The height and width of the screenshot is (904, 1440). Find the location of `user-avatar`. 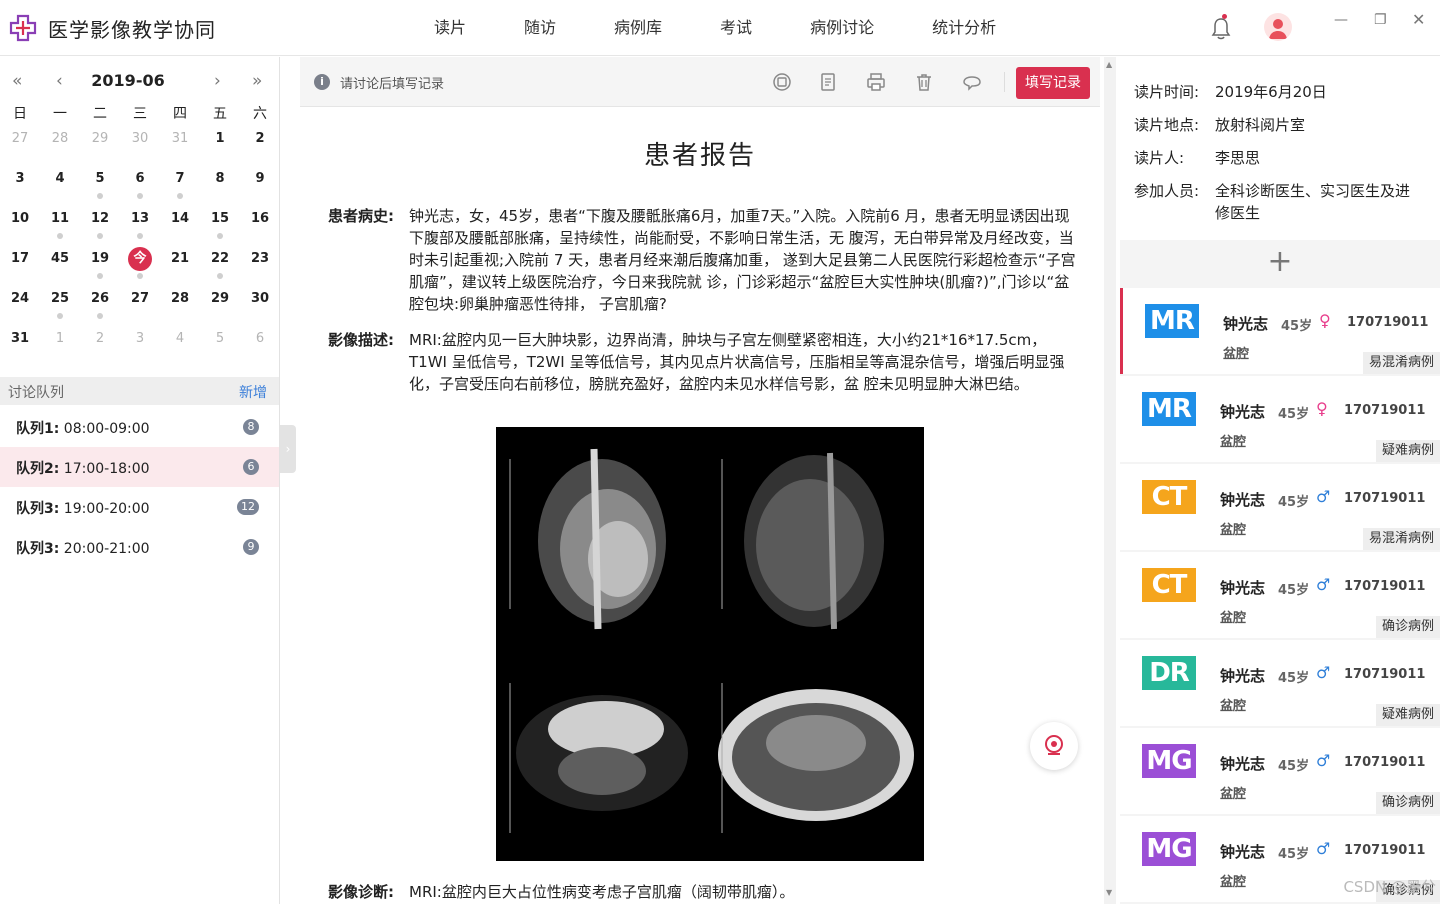

user-avatar is located at coordinates (1278, 27).